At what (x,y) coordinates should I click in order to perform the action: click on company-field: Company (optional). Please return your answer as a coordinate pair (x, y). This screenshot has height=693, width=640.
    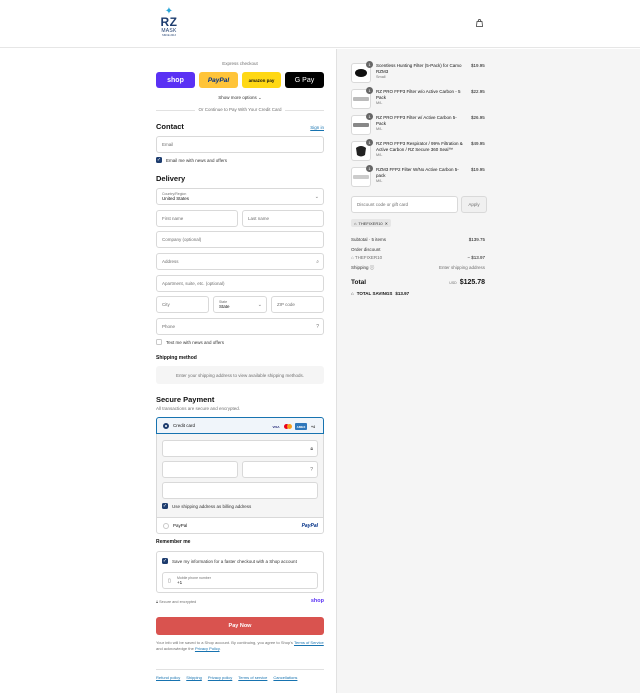
    Looking at the image, I should click on (240, 239).